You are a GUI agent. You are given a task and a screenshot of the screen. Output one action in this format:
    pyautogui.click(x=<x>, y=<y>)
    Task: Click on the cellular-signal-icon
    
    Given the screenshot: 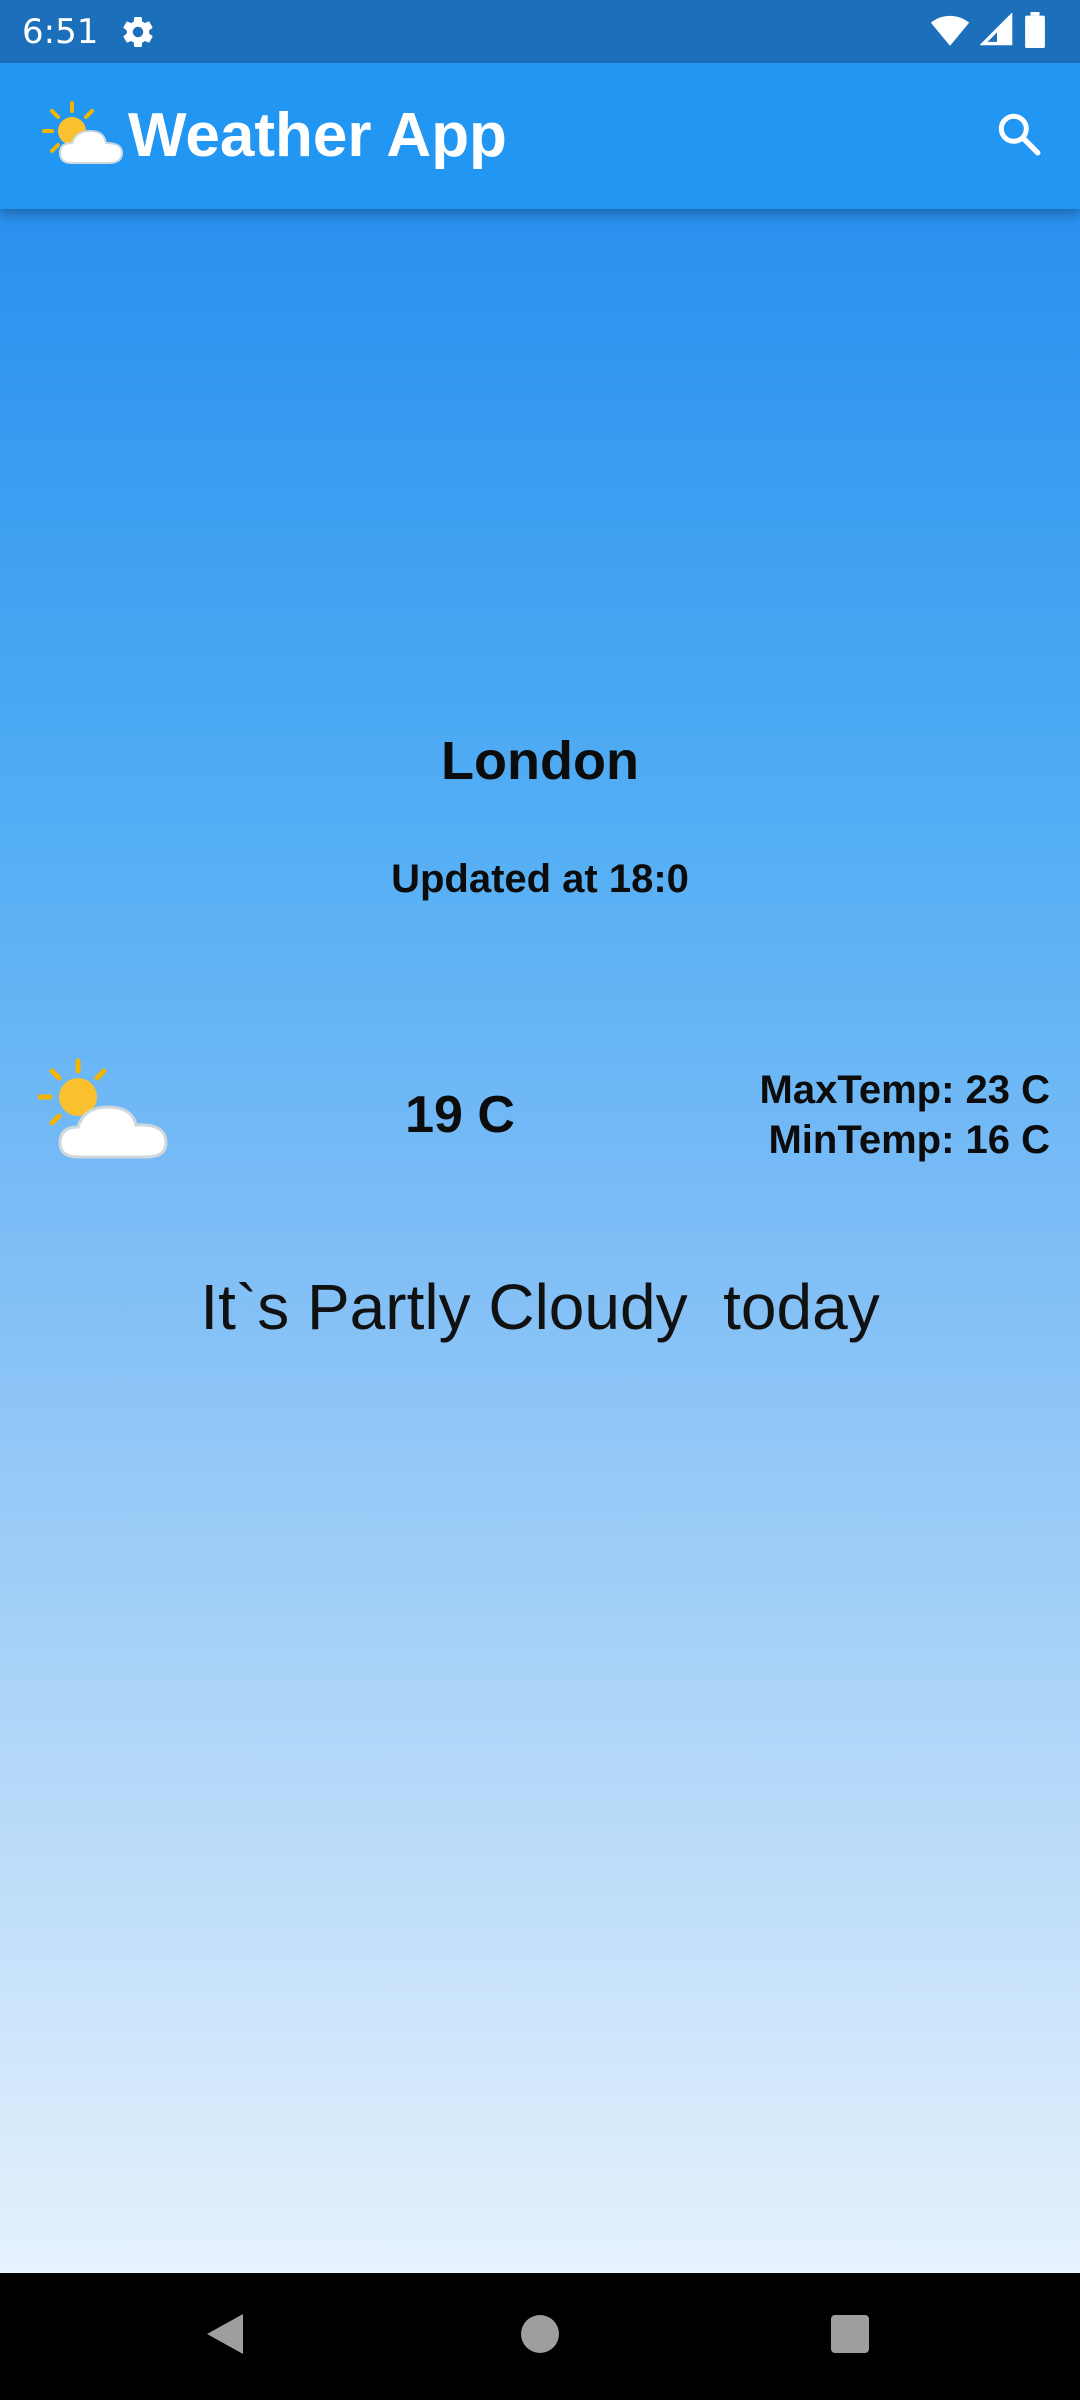 What is the action you would take?
    pyautogui.click(x=996, y=31)
    